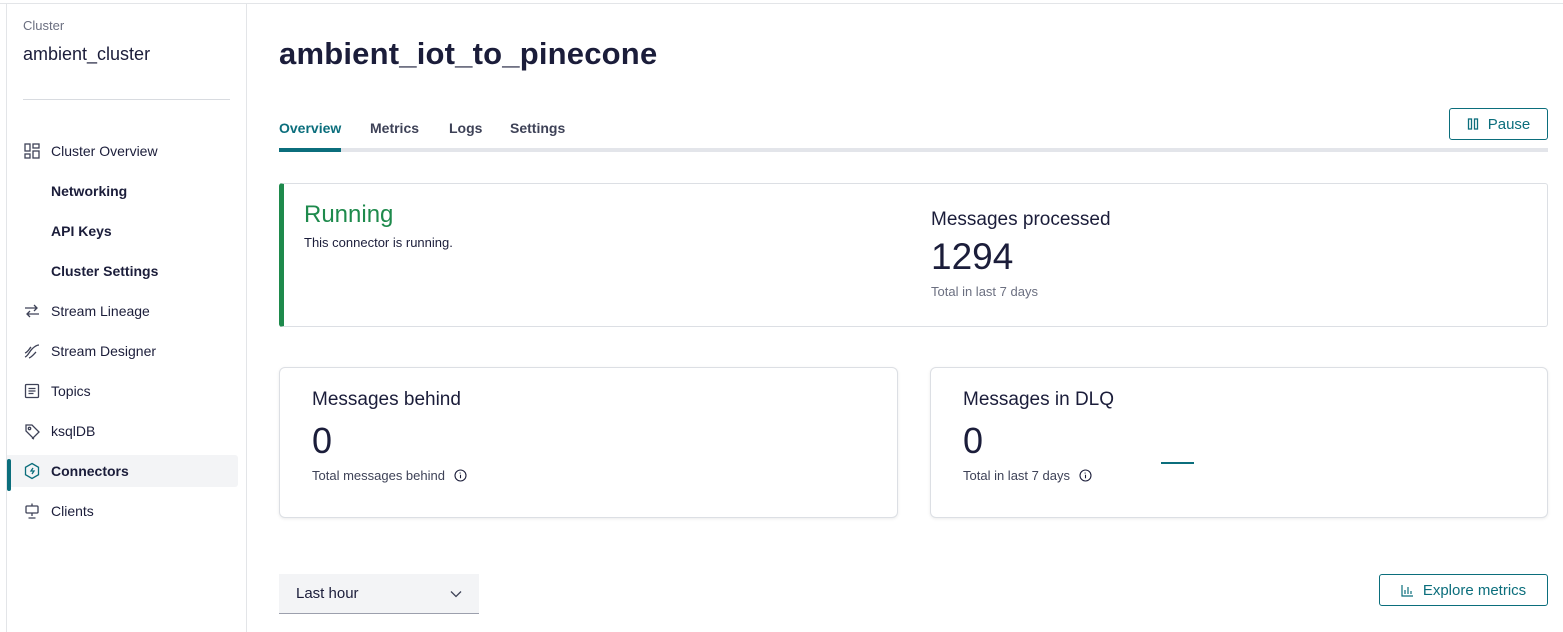  What do you see at coordinates (32, 511) in the screenshot?
I see `clients-icon` at bounding box center [32, 511].